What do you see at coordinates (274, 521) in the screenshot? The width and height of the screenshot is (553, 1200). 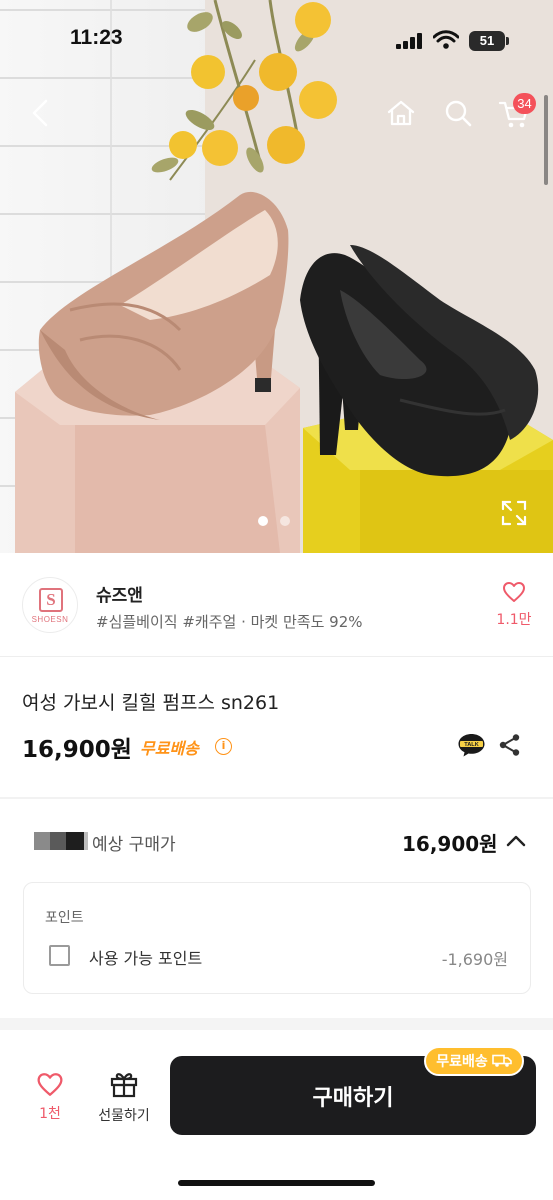 I see `gallery-pagination` at bounding box center [274, 521].